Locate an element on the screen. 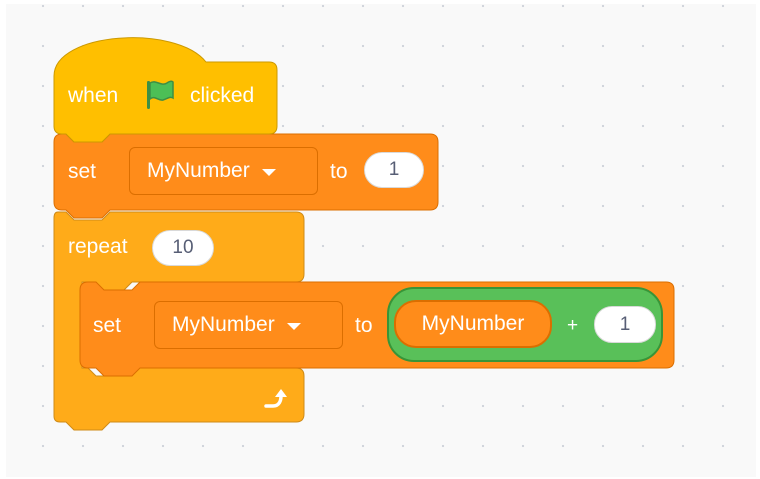 The width and height of the screenshot is (760, 479). variable-dropdown-2-value: MyNumber is located at coordinates (223, 324).